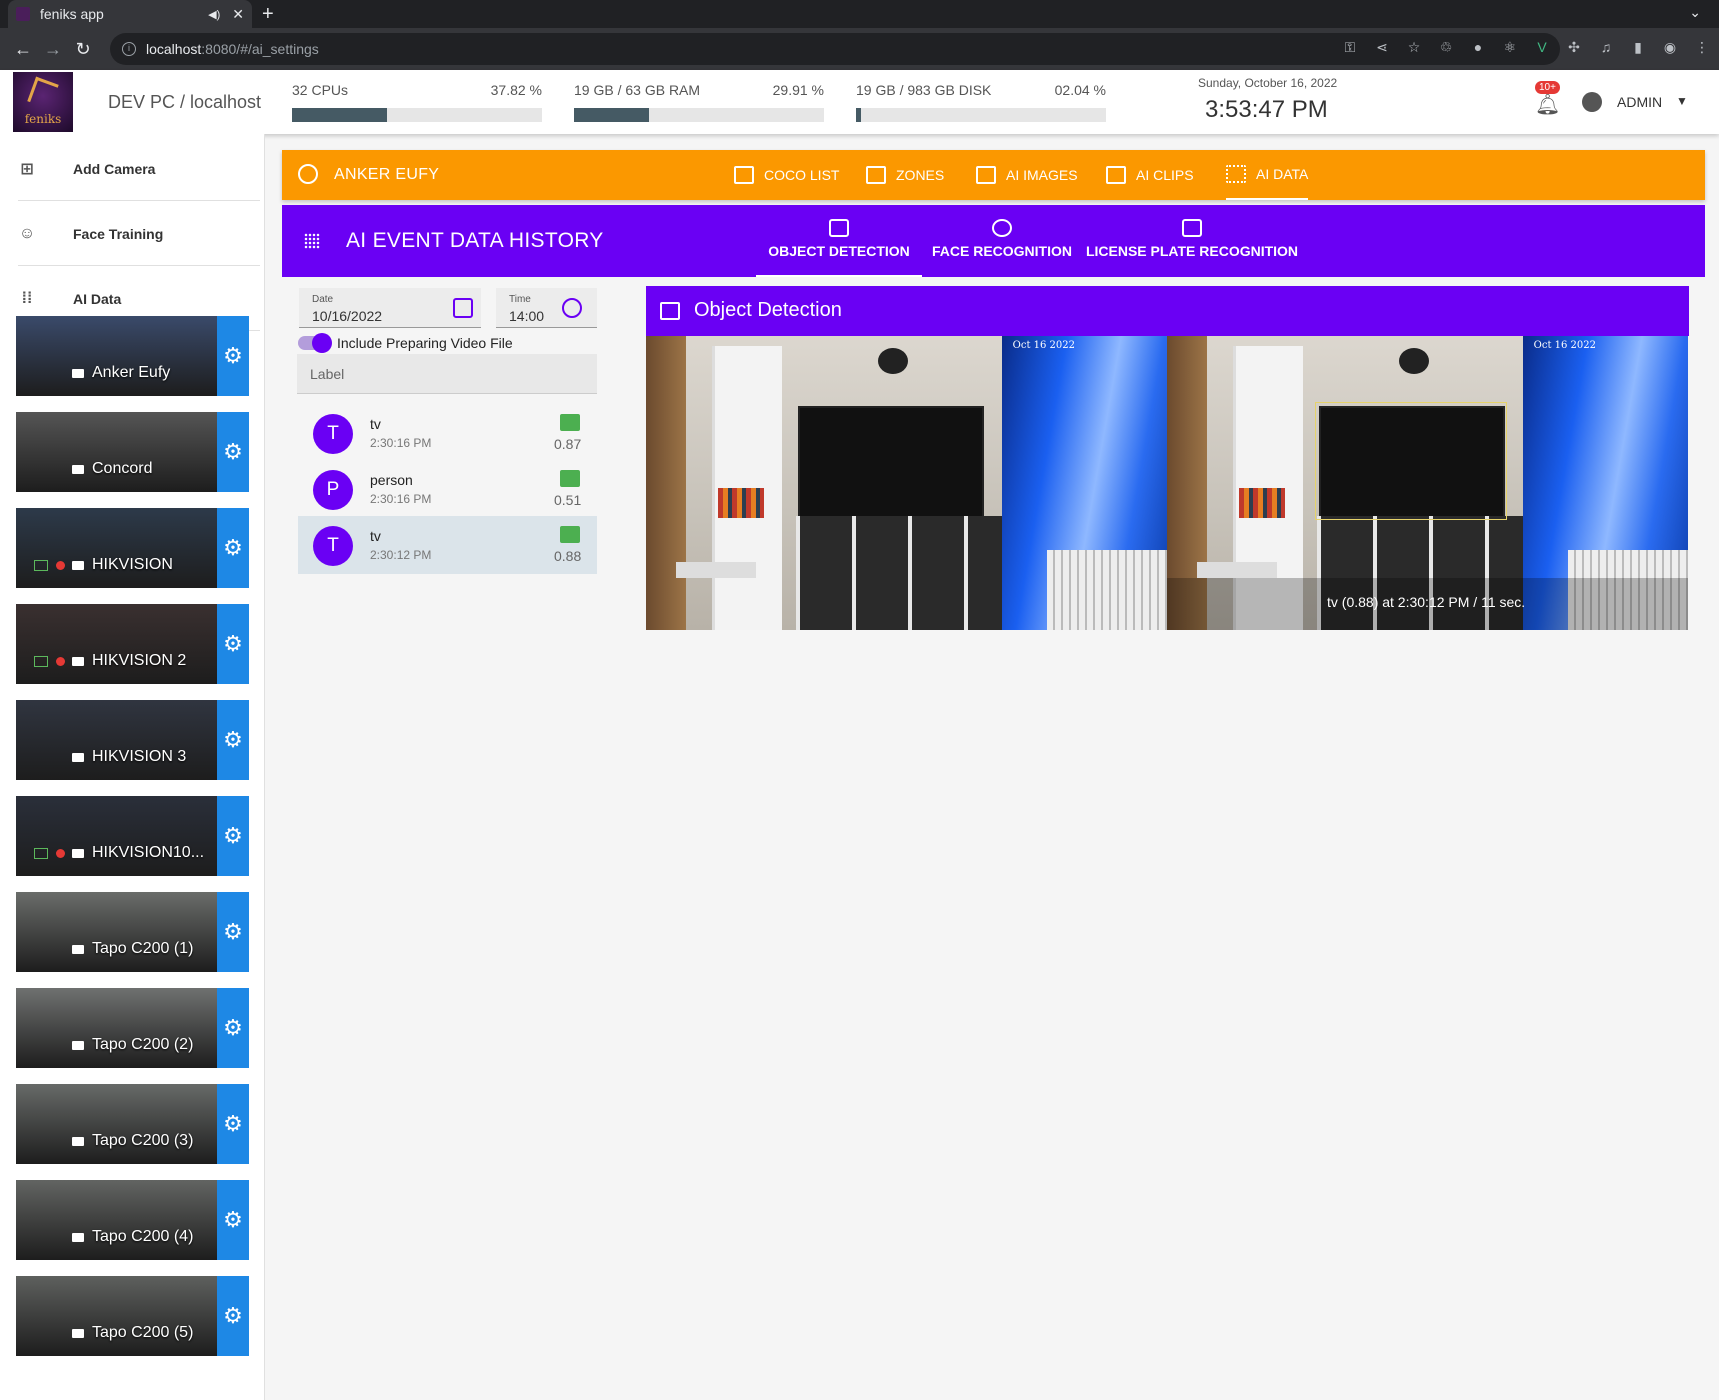  I want to click on feniks-logo: feniks, so click(43, 102).